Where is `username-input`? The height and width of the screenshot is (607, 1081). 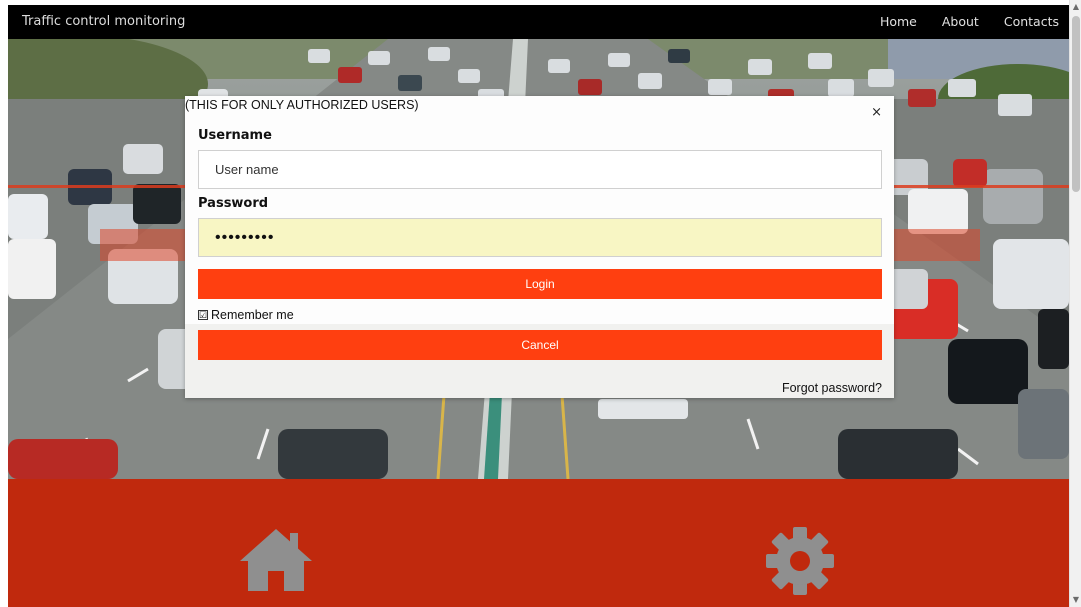 username-input is located at coordinates (540, 169).